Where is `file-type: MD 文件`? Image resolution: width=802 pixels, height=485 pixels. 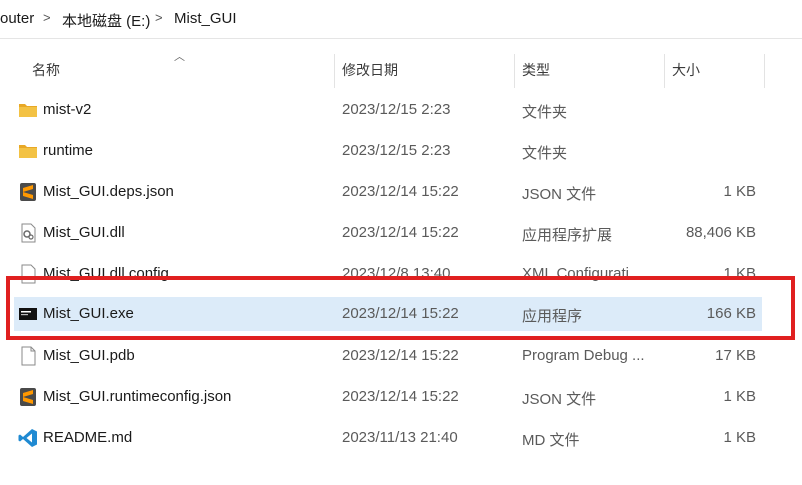
file-type: MD 文件 is located at coordinates (551, 440).